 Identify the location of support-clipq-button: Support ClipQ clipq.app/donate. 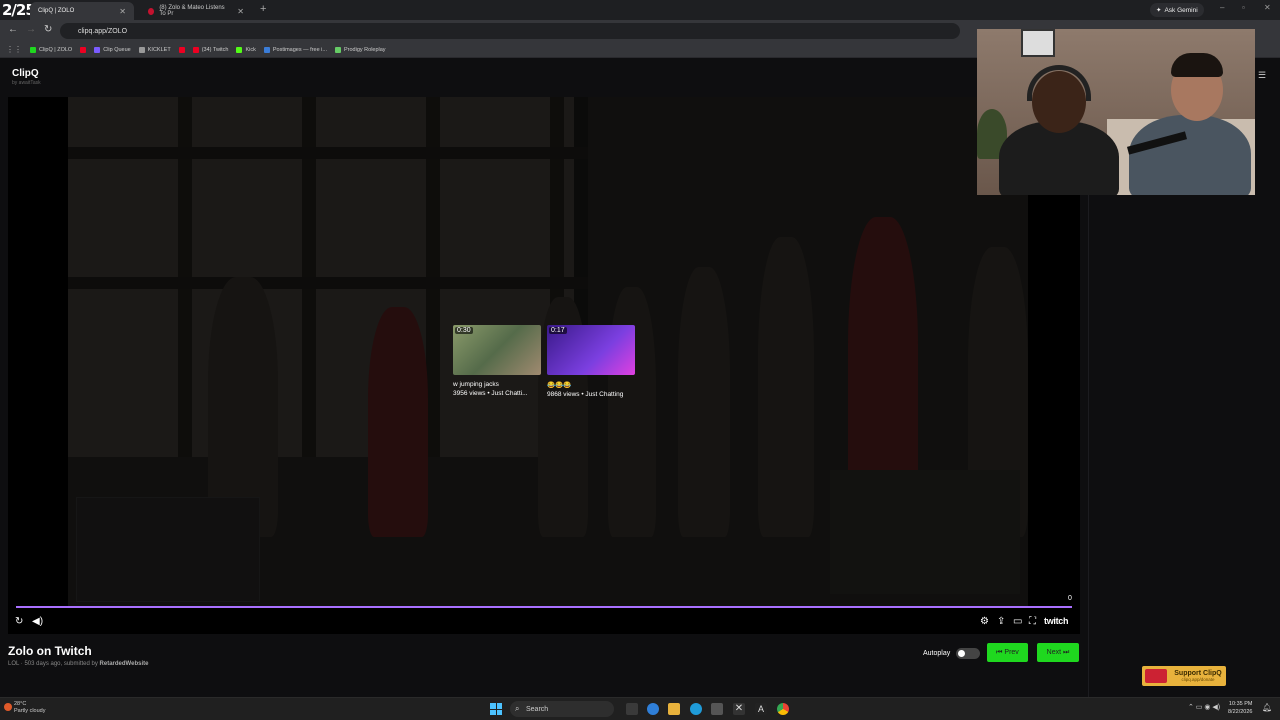
(1184, 676).